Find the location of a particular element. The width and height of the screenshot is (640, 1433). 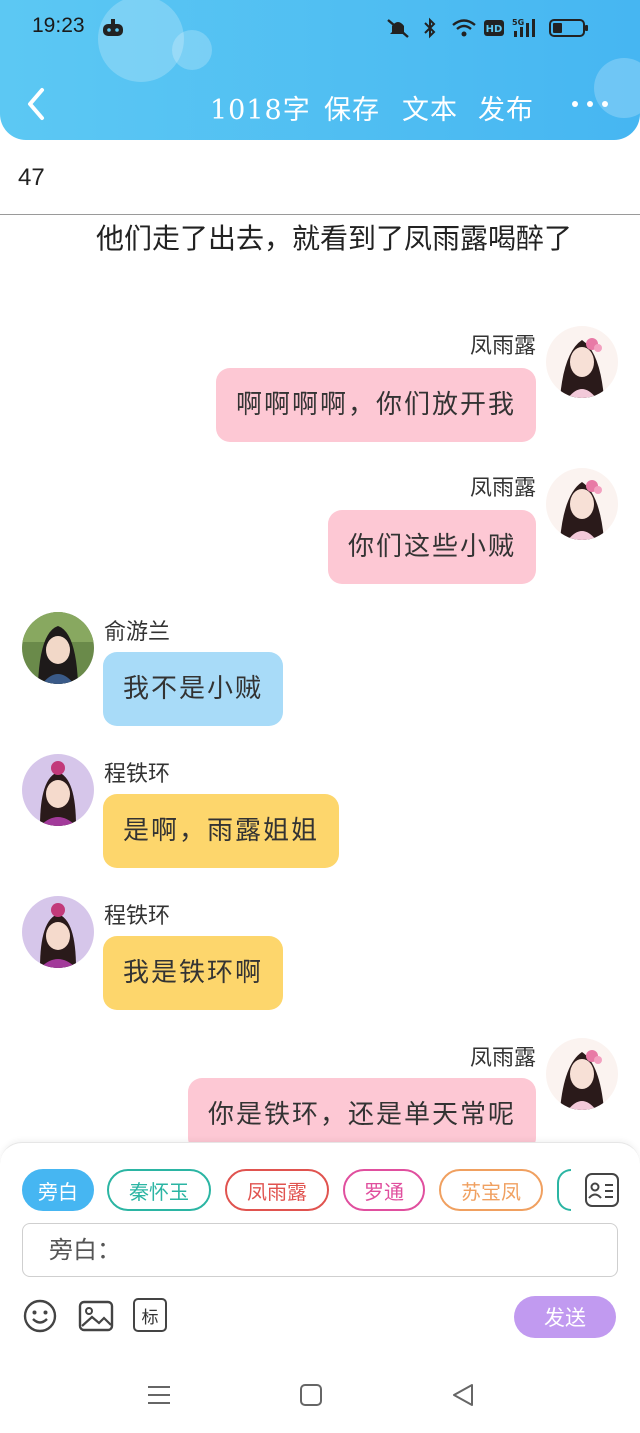

role-chip-label: 凤雨露 is located at coordinates (277, 1191).